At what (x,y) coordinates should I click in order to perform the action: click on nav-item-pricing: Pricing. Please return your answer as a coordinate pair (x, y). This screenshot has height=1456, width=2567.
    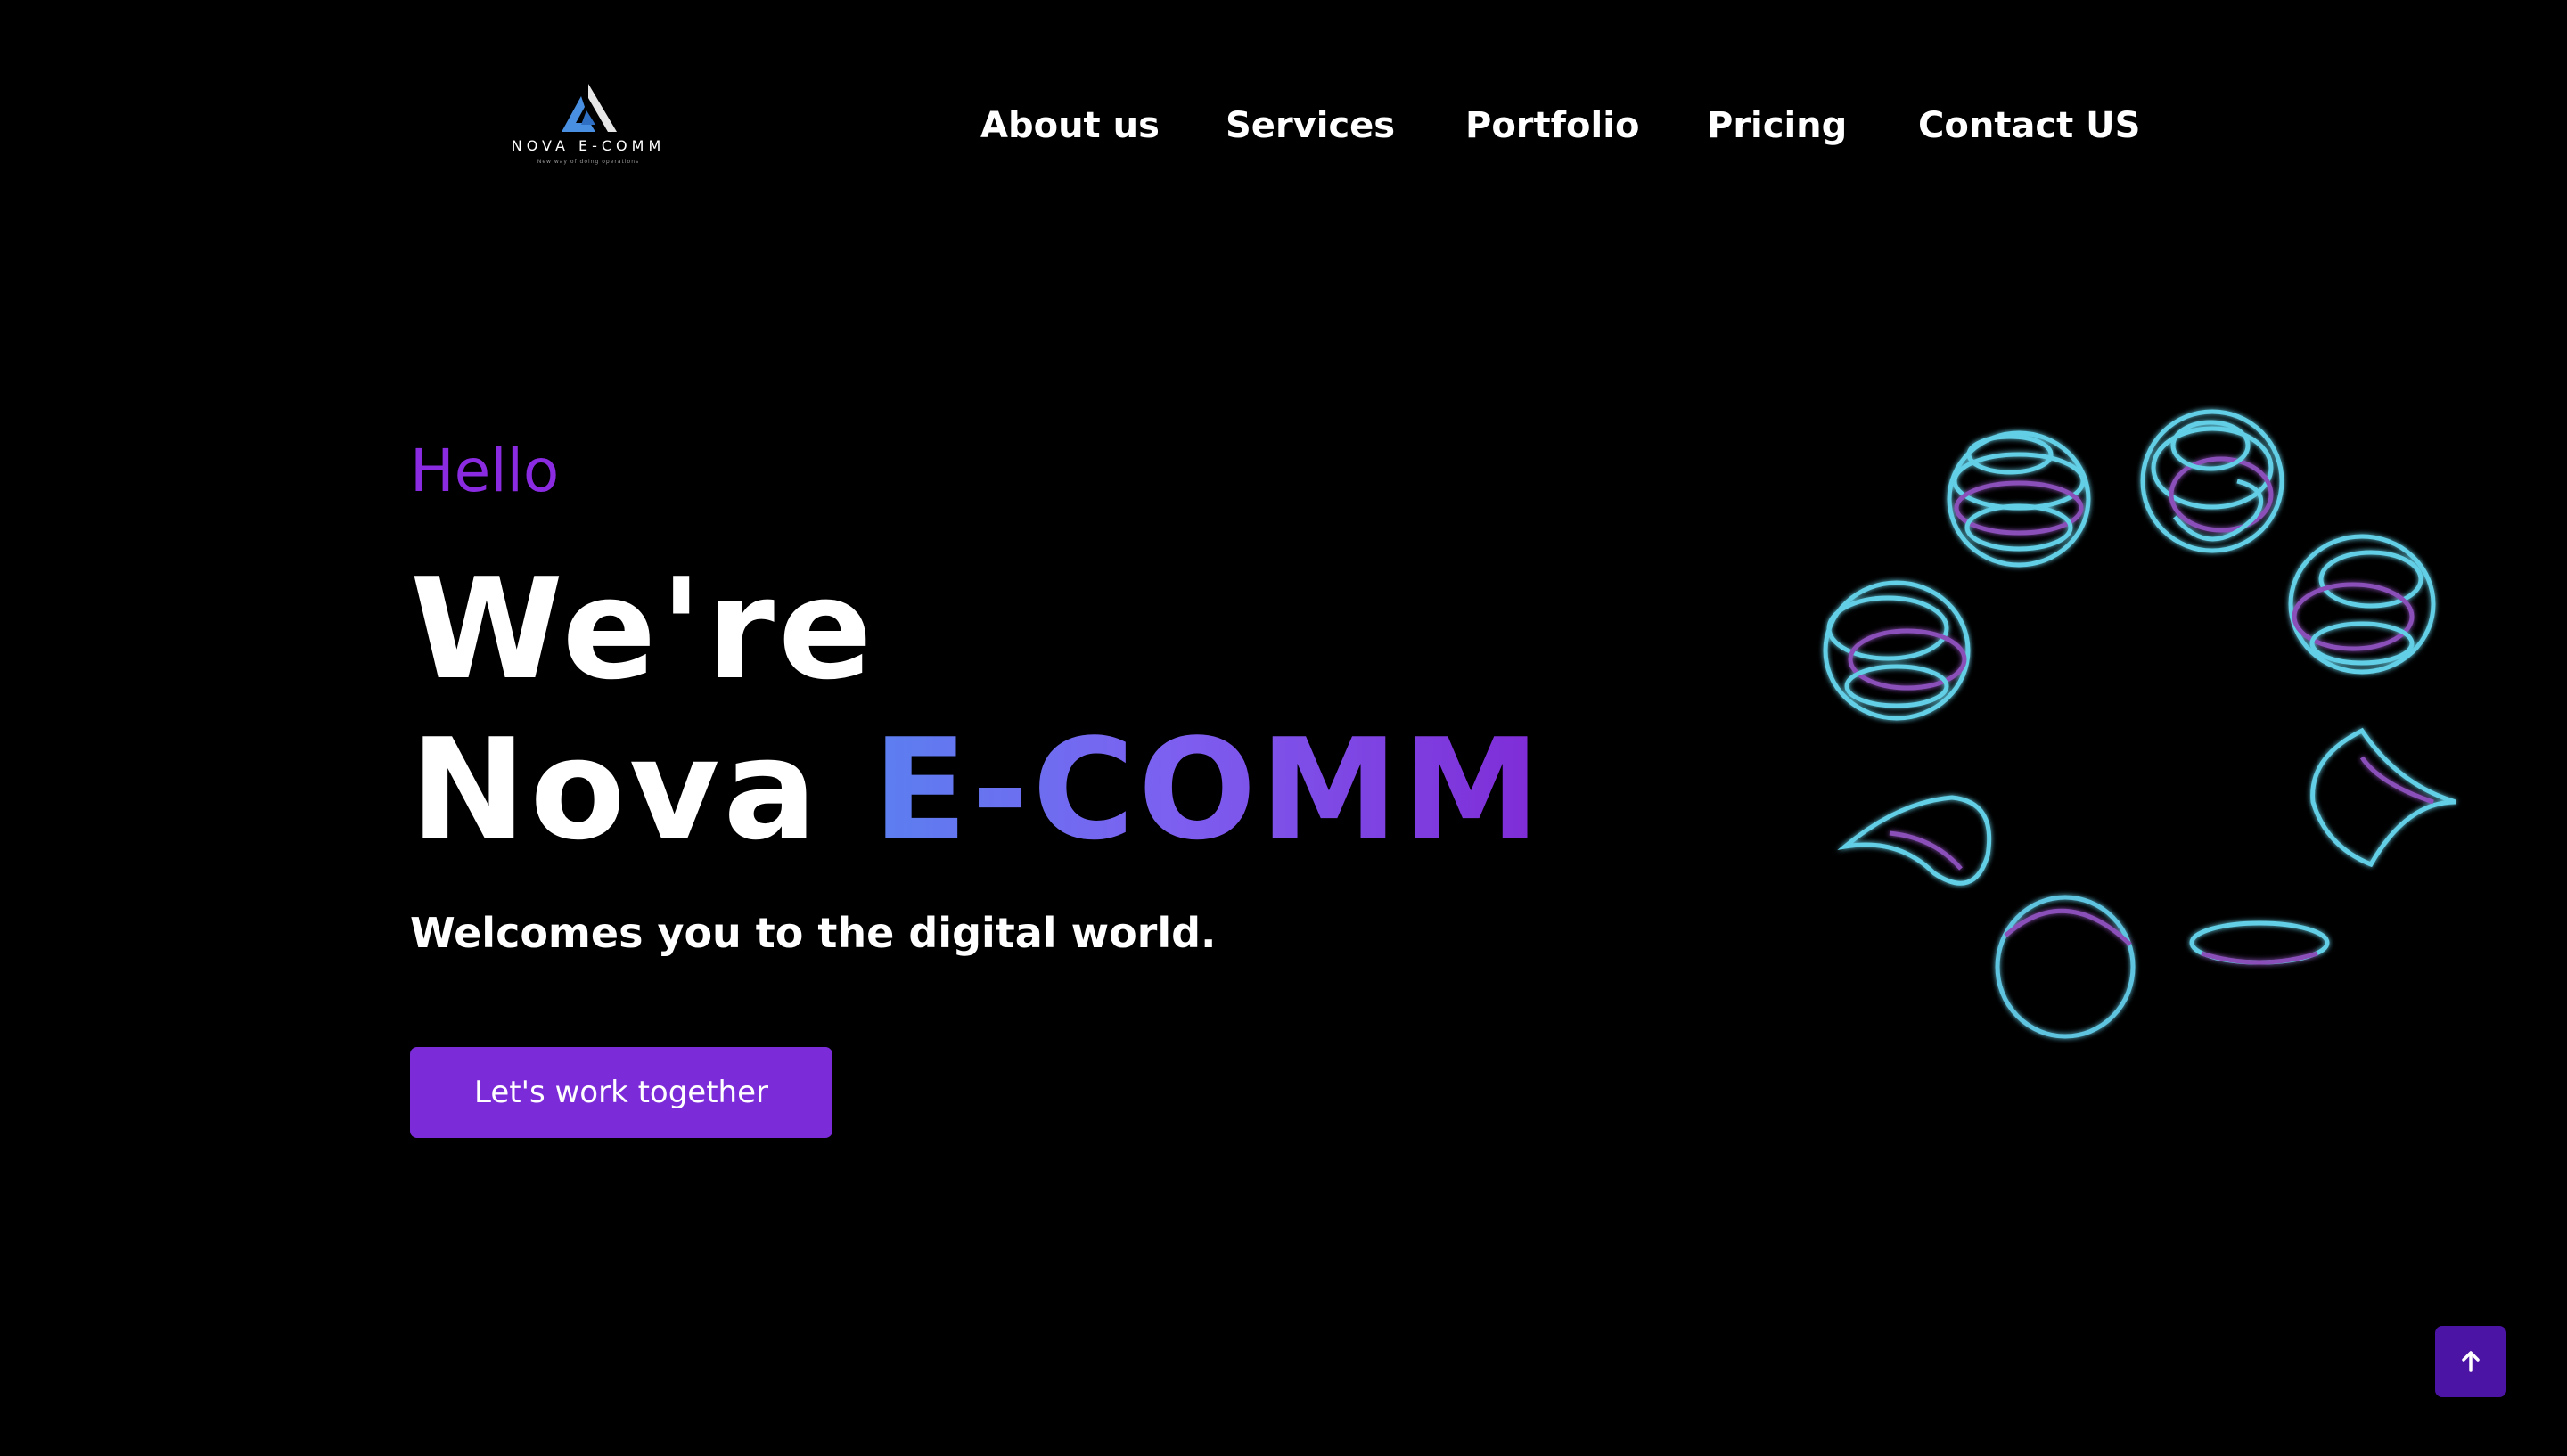
    Looking at the image, I should click on (1777, 126).